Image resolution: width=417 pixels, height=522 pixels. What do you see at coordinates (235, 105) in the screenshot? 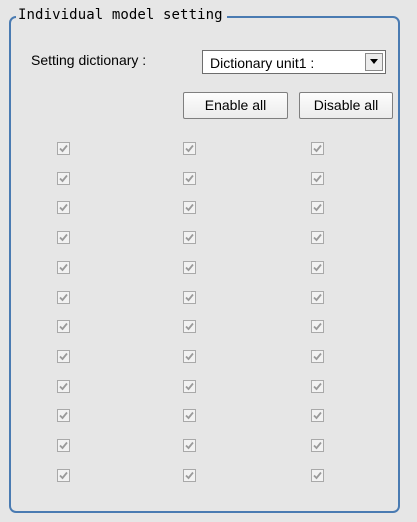
I see `enable-all-button: Enable all` at bounding box center [235, 105].